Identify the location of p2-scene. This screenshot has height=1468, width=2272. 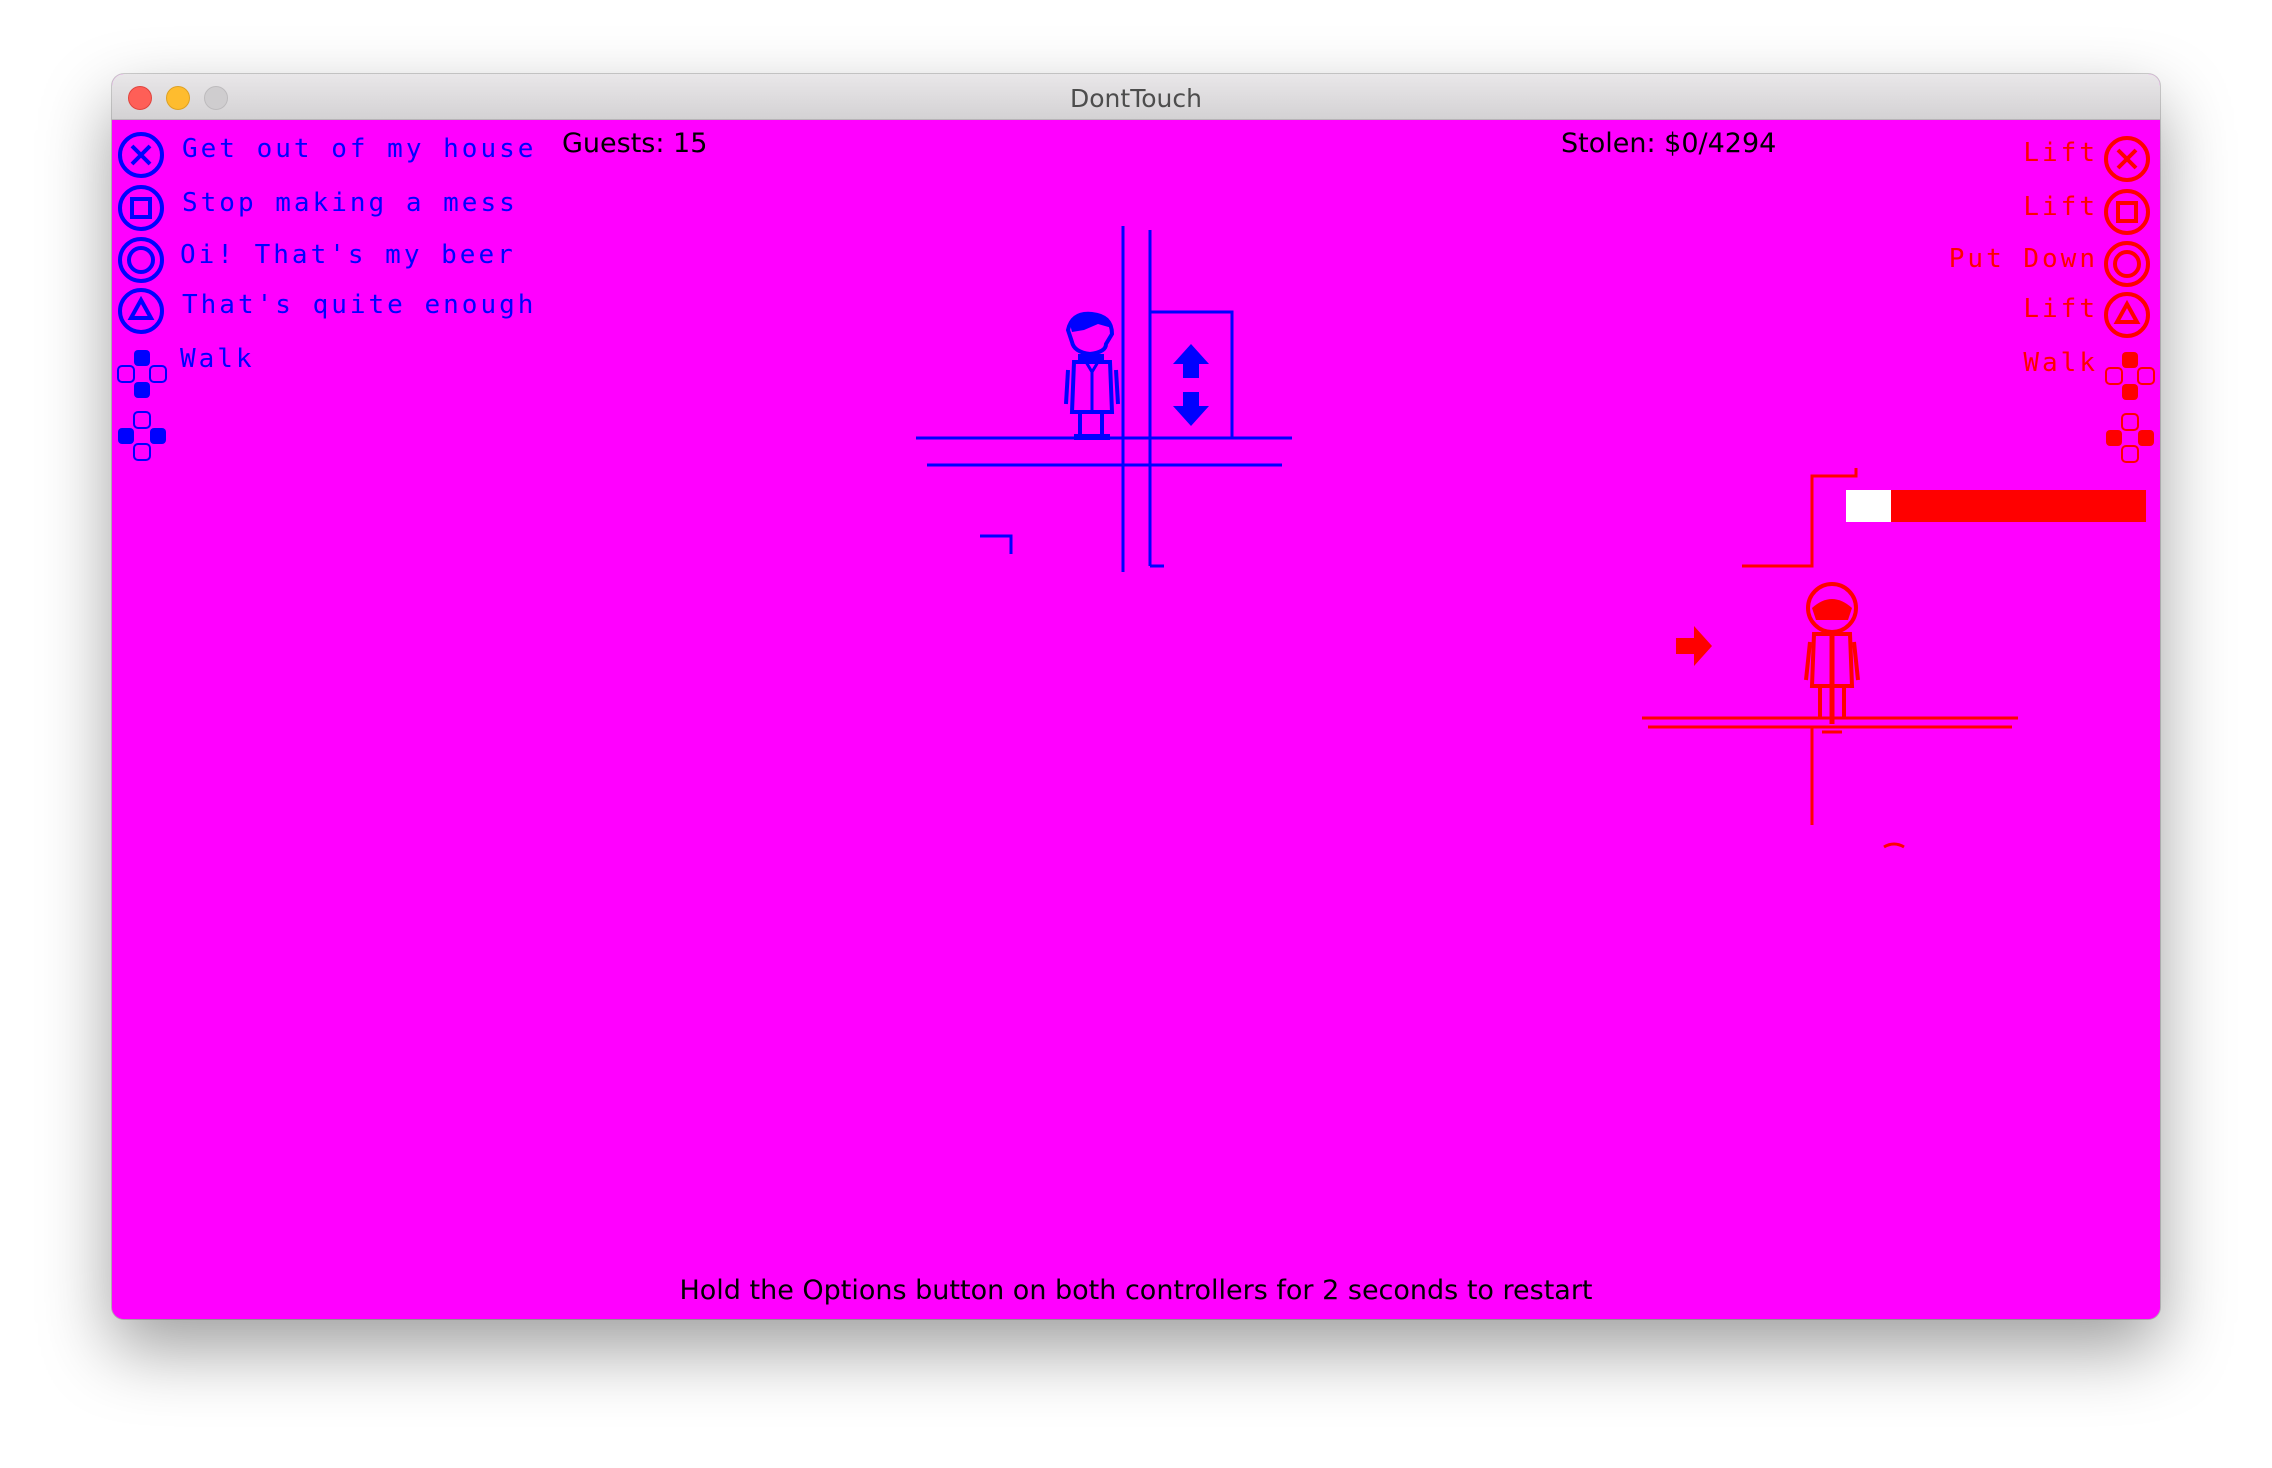
(1830, 658).